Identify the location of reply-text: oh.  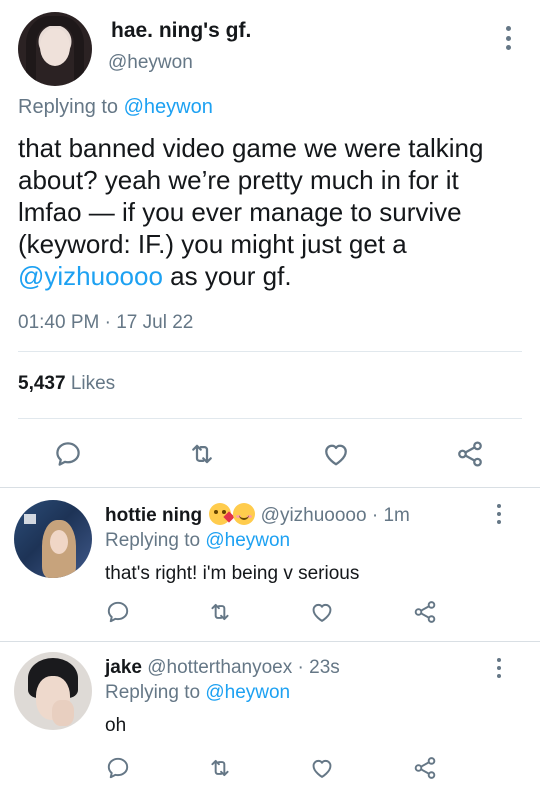
(116, 725).